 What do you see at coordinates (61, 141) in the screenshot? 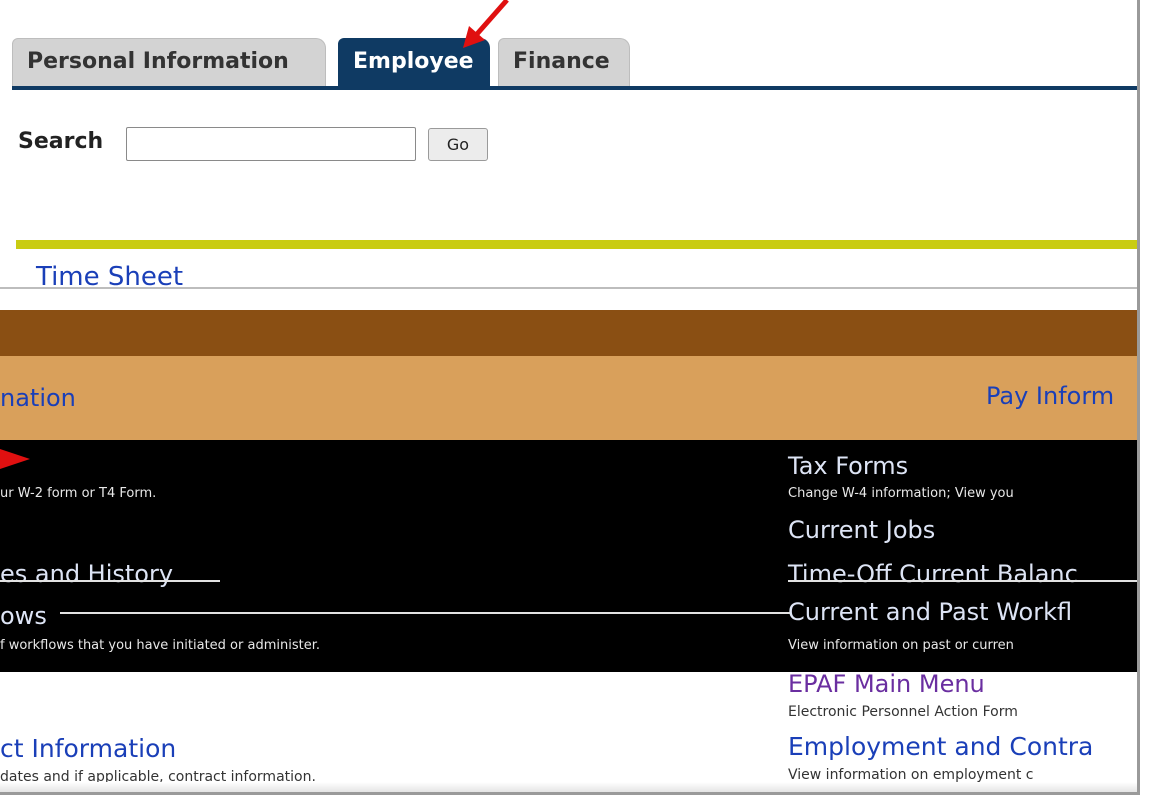
I see `search-label: Search` at bounding box center [61, 141].